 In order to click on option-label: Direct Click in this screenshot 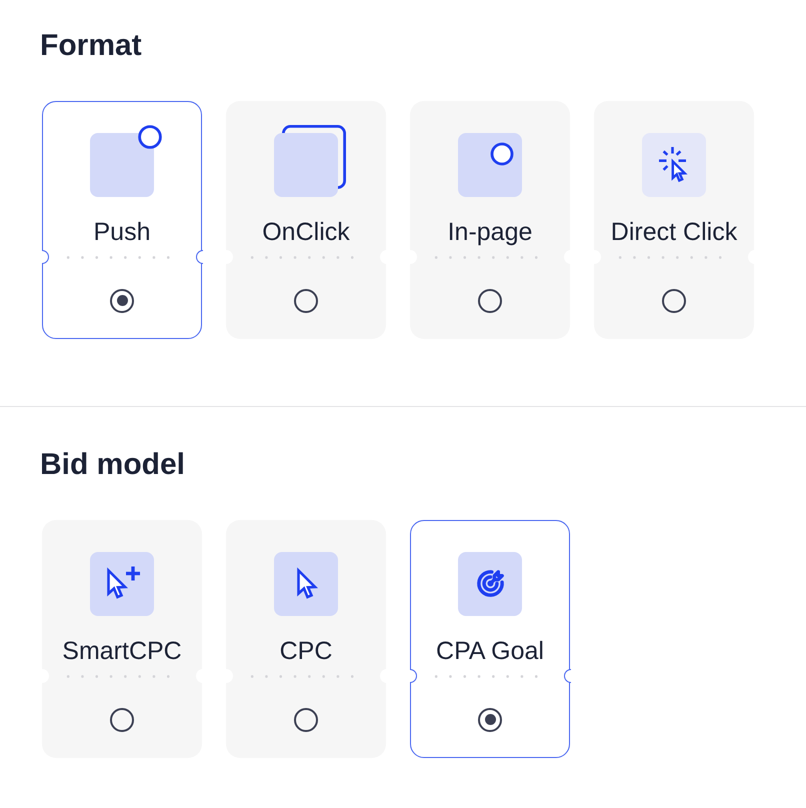, I will do `click(674, 231)`.